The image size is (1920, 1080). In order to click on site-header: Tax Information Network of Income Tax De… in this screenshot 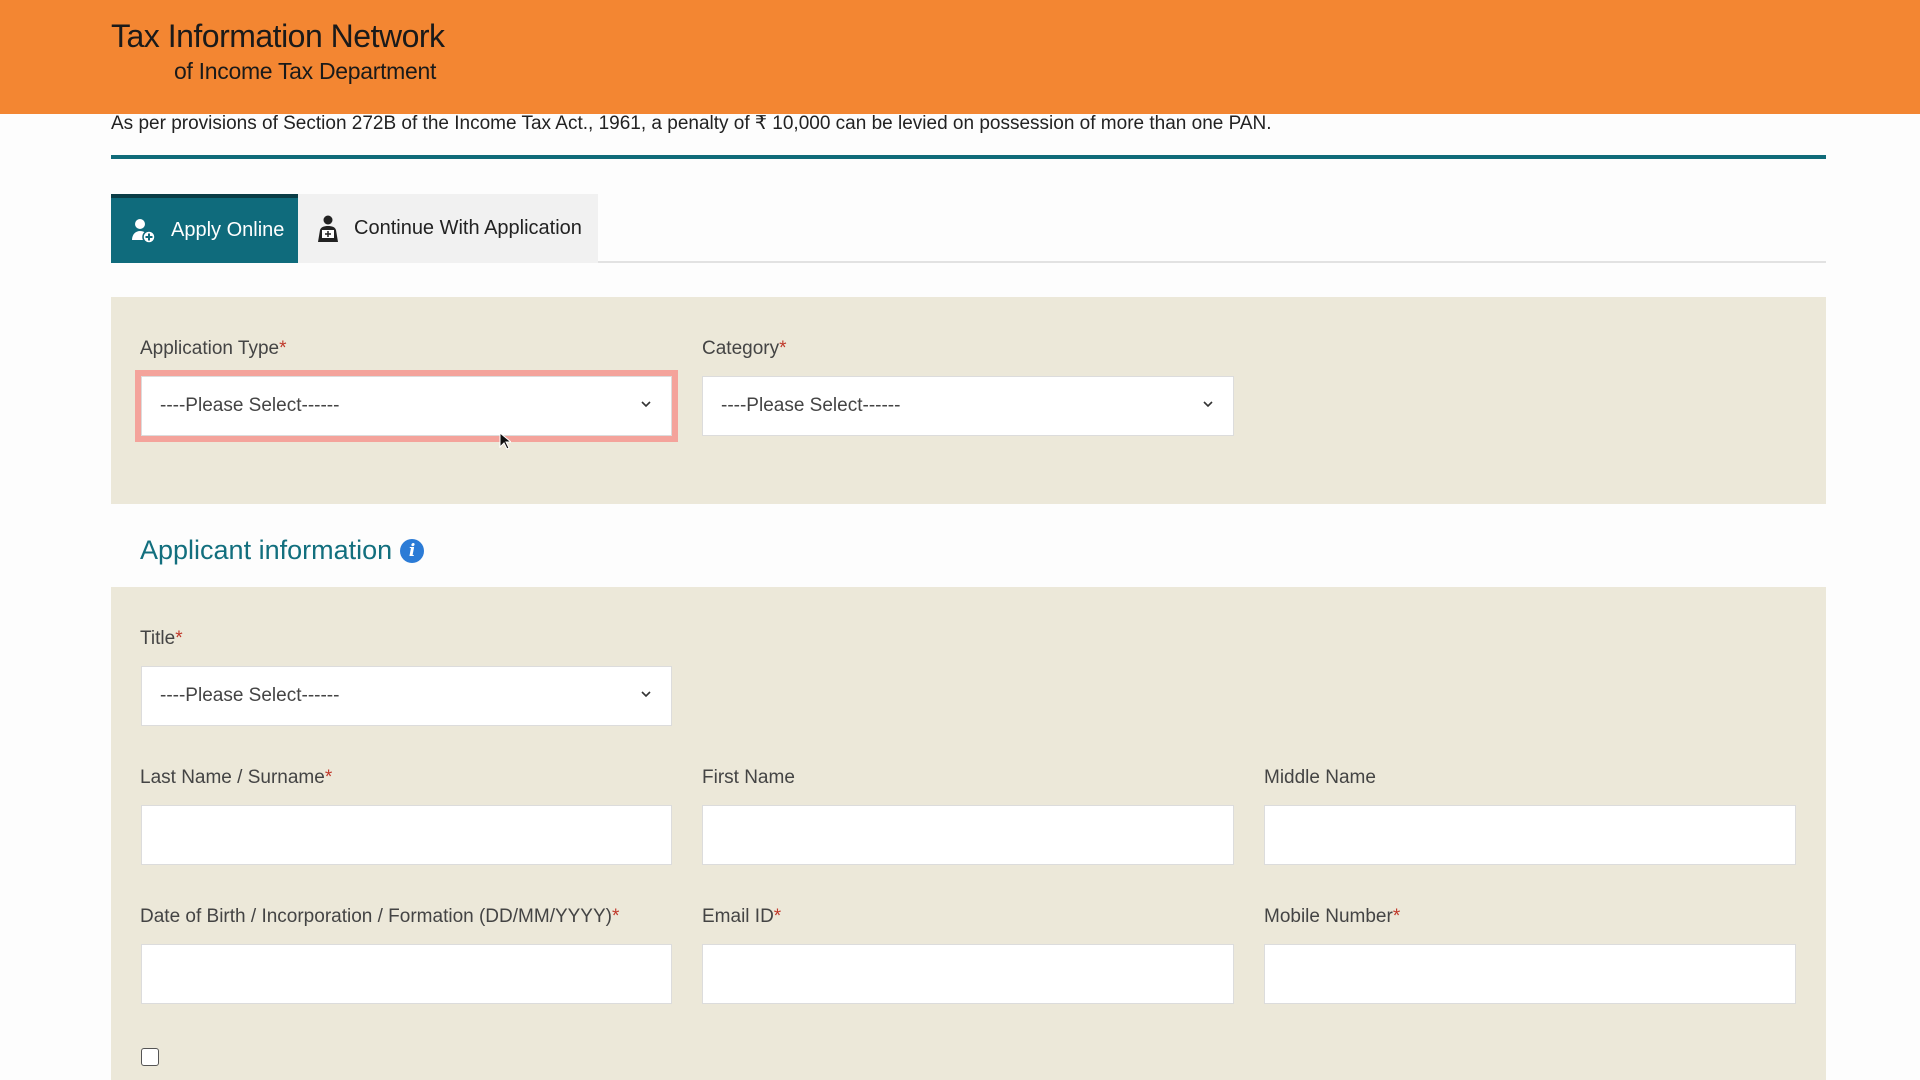, I will do `click(960, 57)`.